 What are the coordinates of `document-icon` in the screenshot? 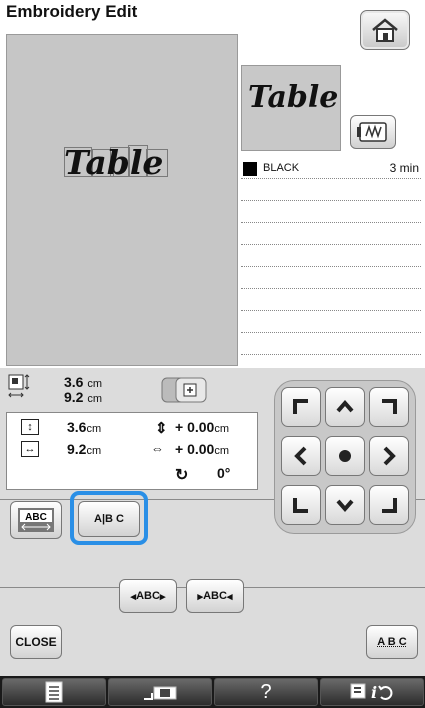 It's located at (54, 692).